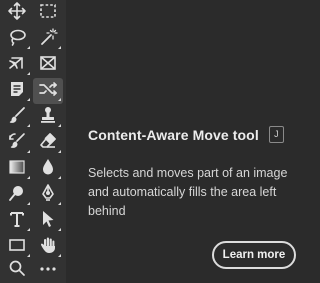 The image size is (320, 283). I want to click on more-tools-icon, so click(48, 270).